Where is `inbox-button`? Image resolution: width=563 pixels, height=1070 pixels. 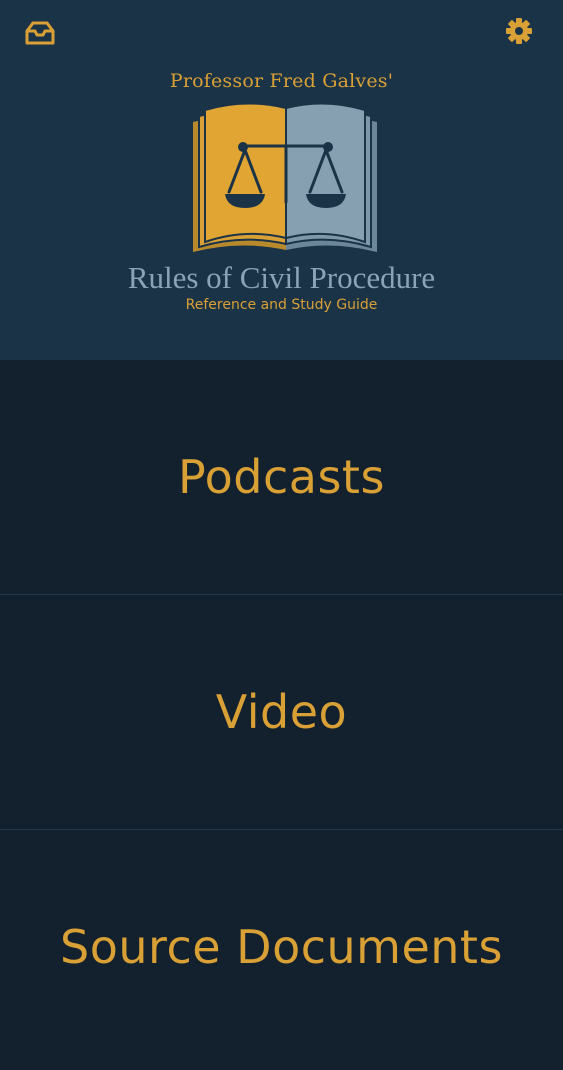 inbox-button is located at coordinates (40, 35).